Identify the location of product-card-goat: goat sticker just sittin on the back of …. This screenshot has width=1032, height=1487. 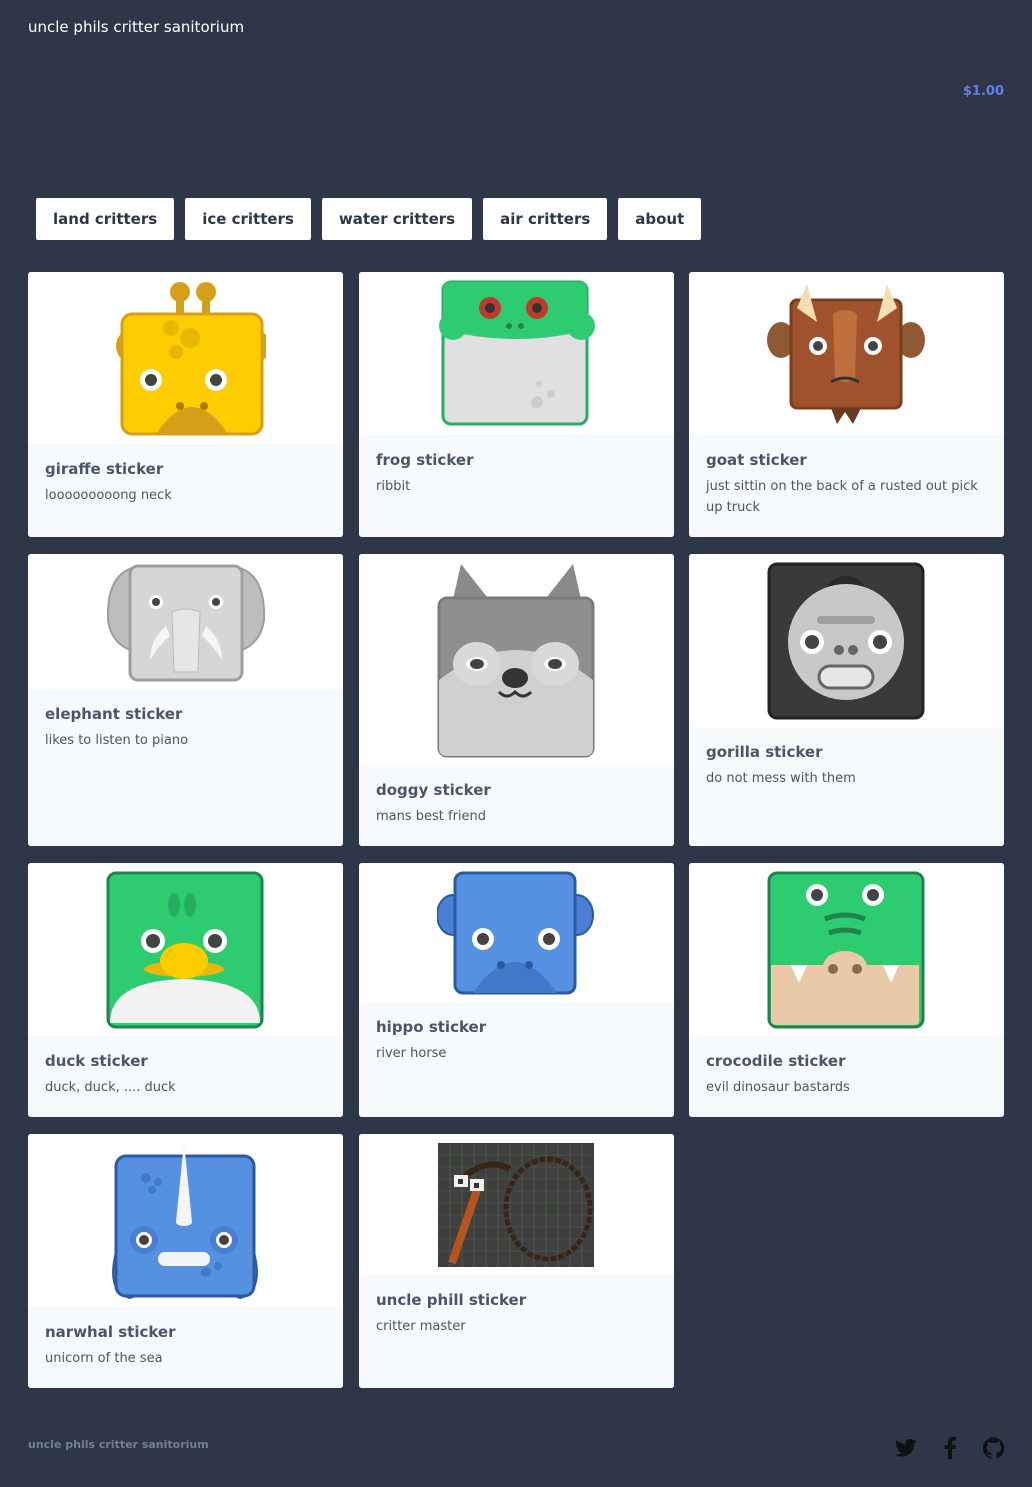
(846, 404).